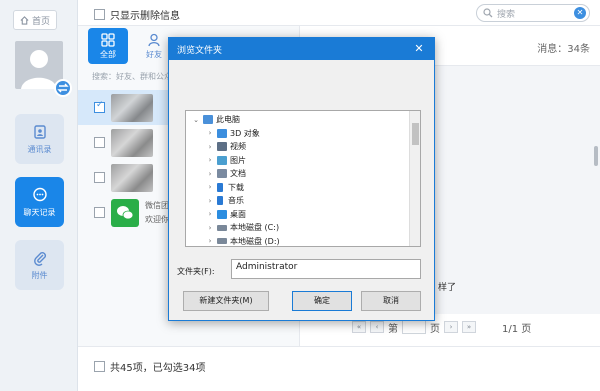  I want to click on tree-item: › 文档, so click(303, 174).